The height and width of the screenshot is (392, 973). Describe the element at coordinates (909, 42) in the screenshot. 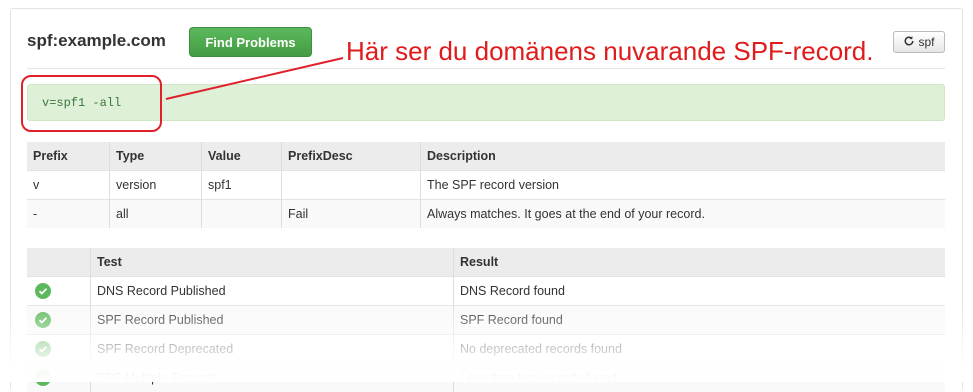

I see `refresh-icon` at that location.